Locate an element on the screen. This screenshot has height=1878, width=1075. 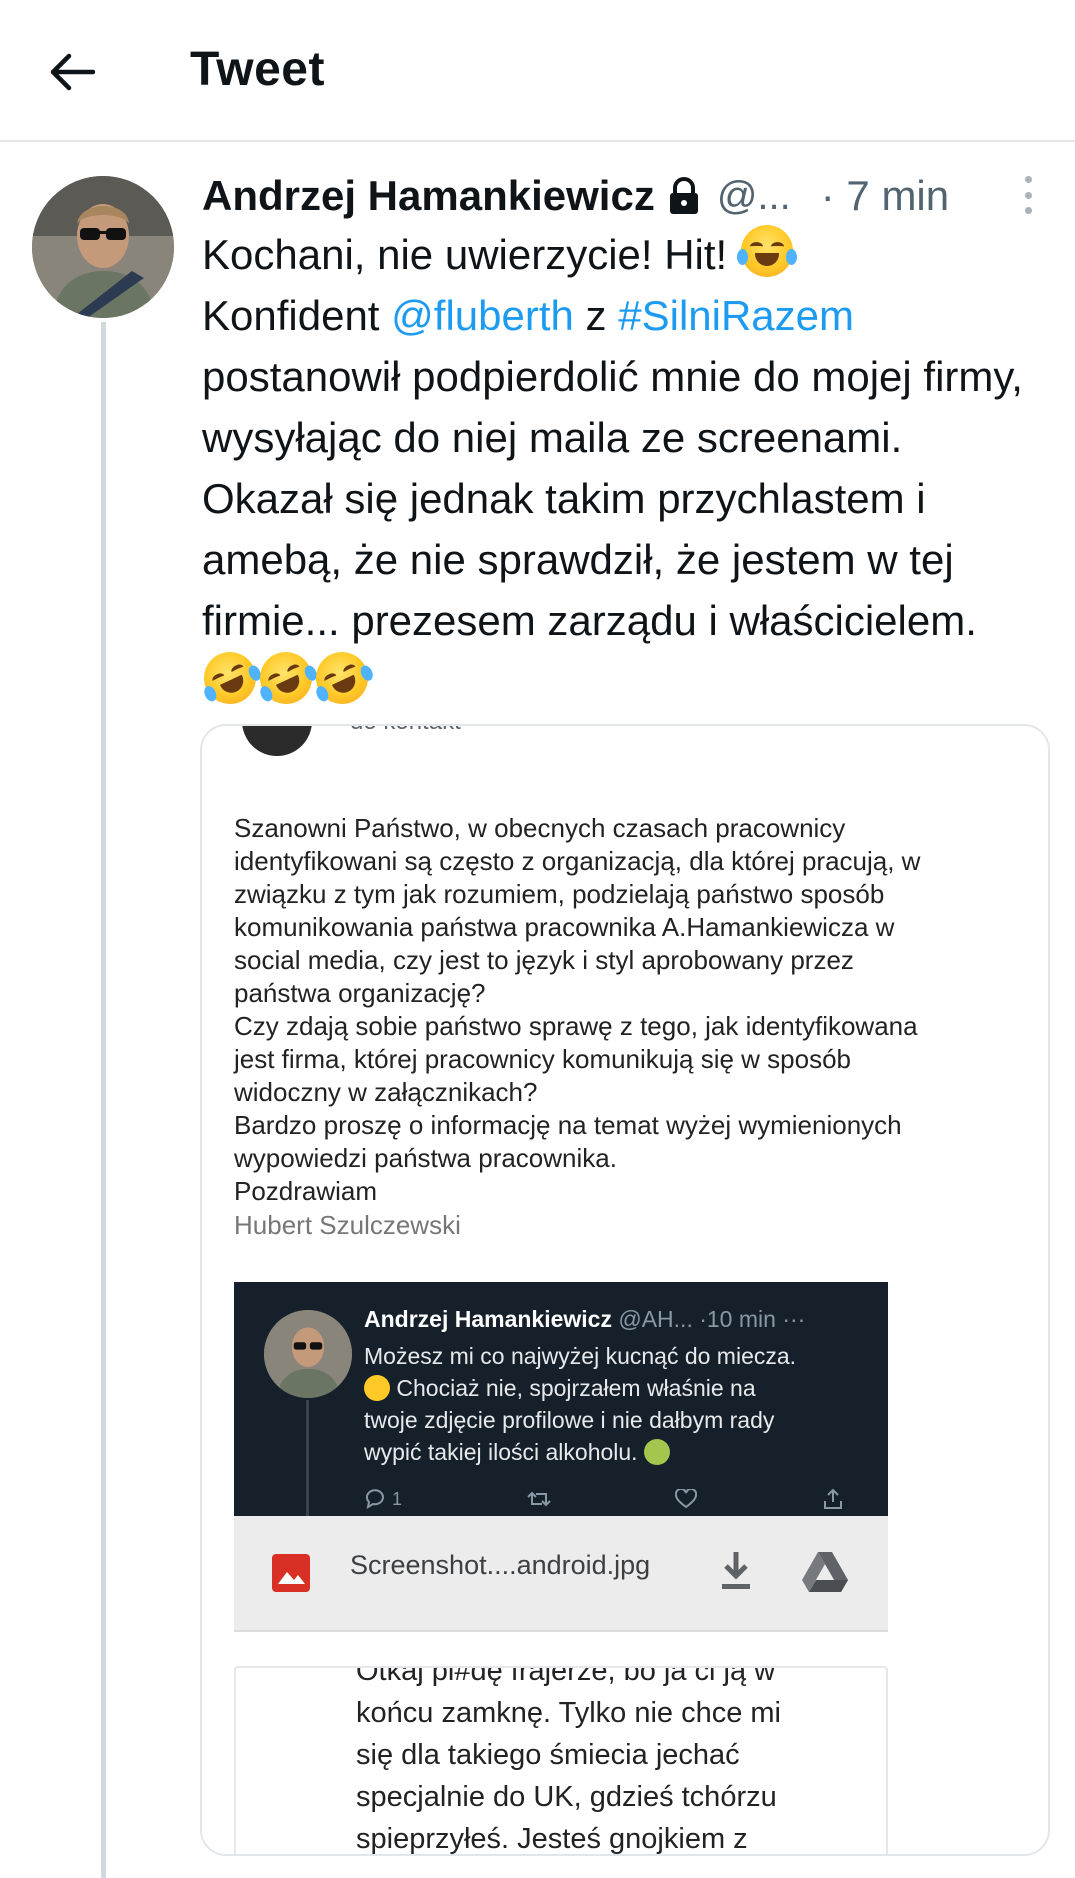
attachment-file-name: Screenshot....android.jpg is located at coordinates (500, 1565).